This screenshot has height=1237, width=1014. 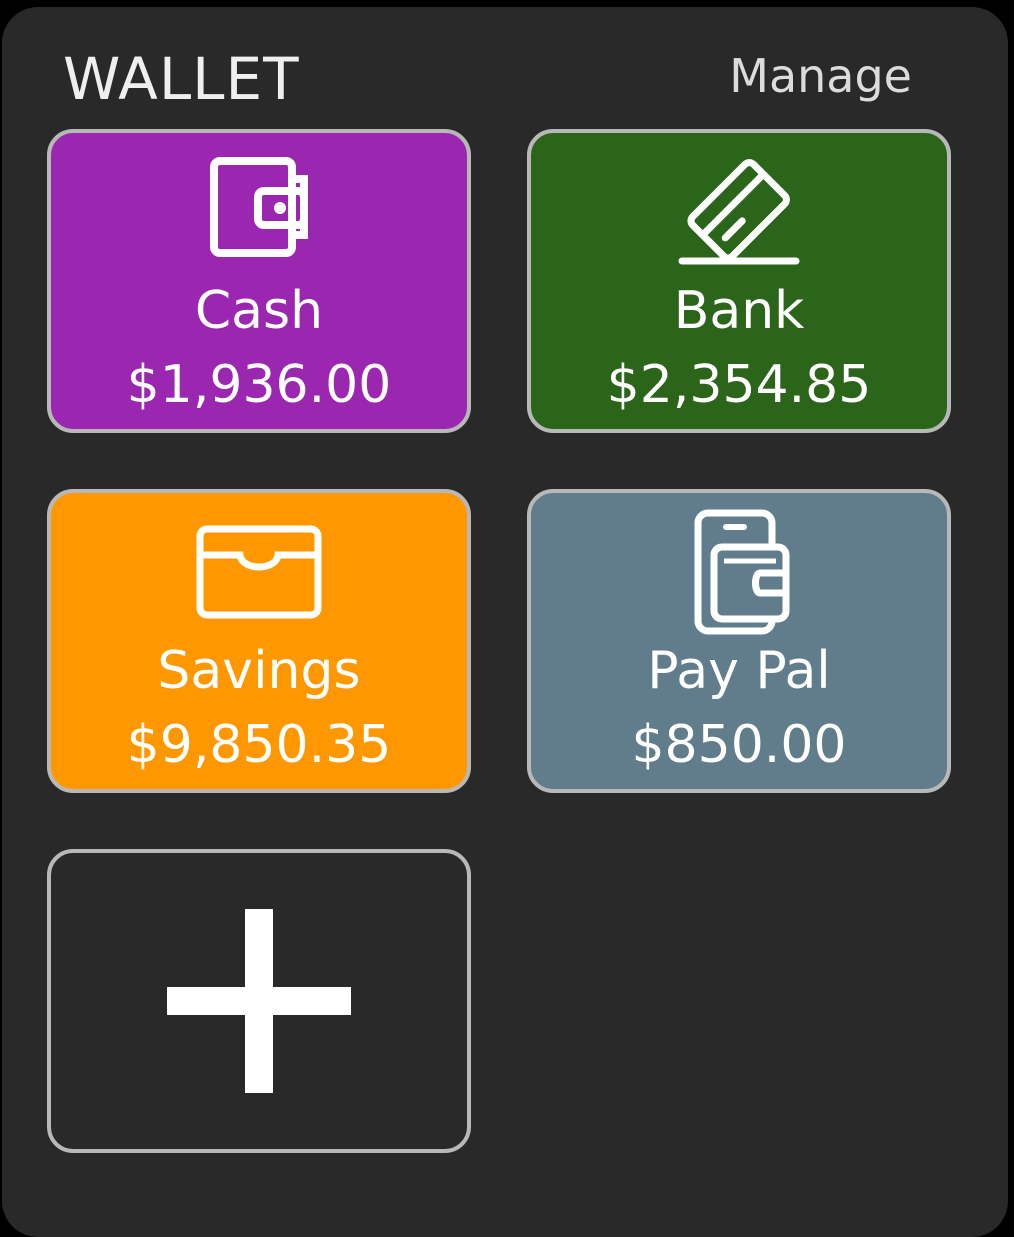 I want to click on account-tile-bank: Bank $2,354.85, so click(x=739, y=281).